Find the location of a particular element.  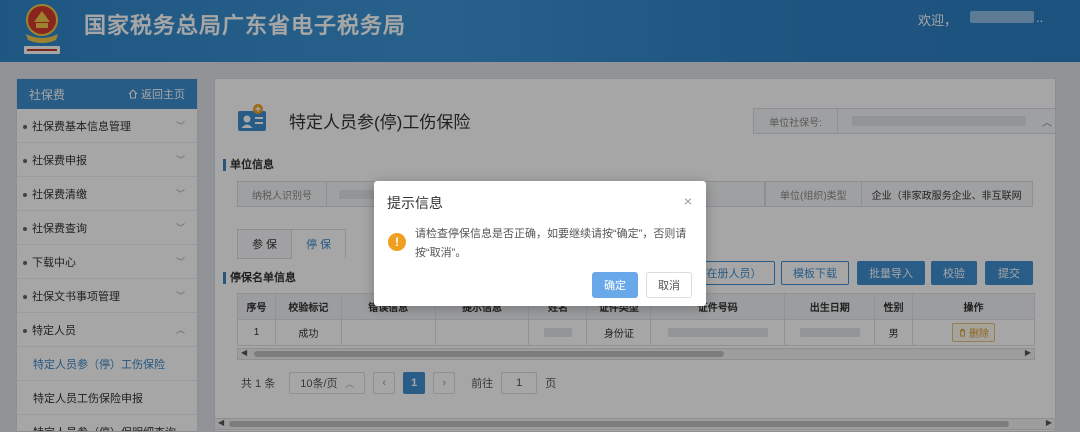

dialog-title: 提示信息 is located at coordinates (415, 203).